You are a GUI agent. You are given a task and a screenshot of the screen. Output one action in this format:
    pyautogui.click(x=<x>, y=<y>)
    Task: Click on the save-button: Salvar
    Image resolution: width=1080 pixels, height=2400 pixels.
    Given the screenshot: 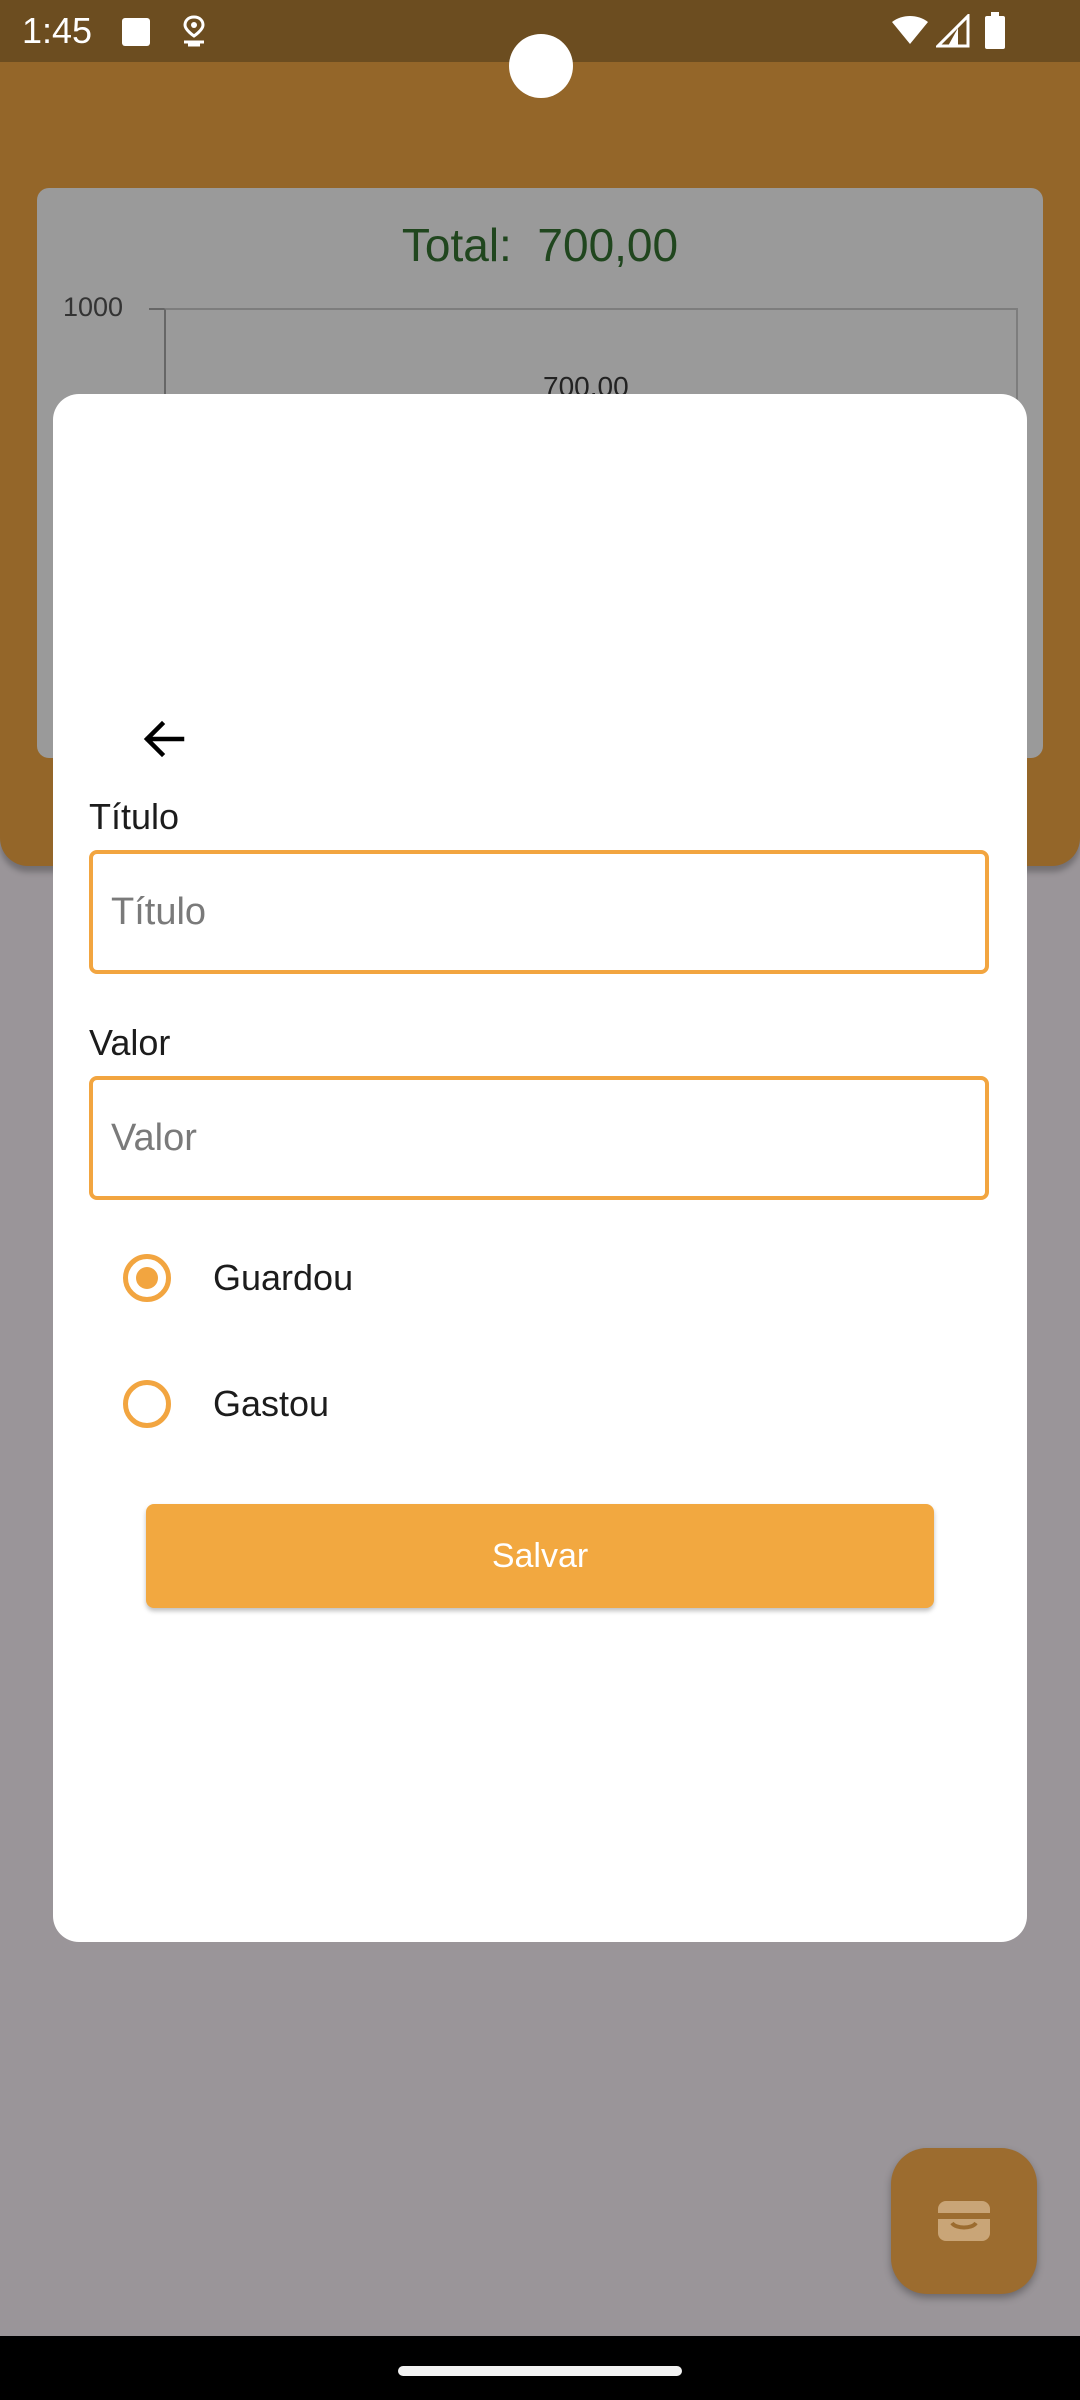 What is the action you would take?
    pyautogui.click(x=540, y=1556)
    